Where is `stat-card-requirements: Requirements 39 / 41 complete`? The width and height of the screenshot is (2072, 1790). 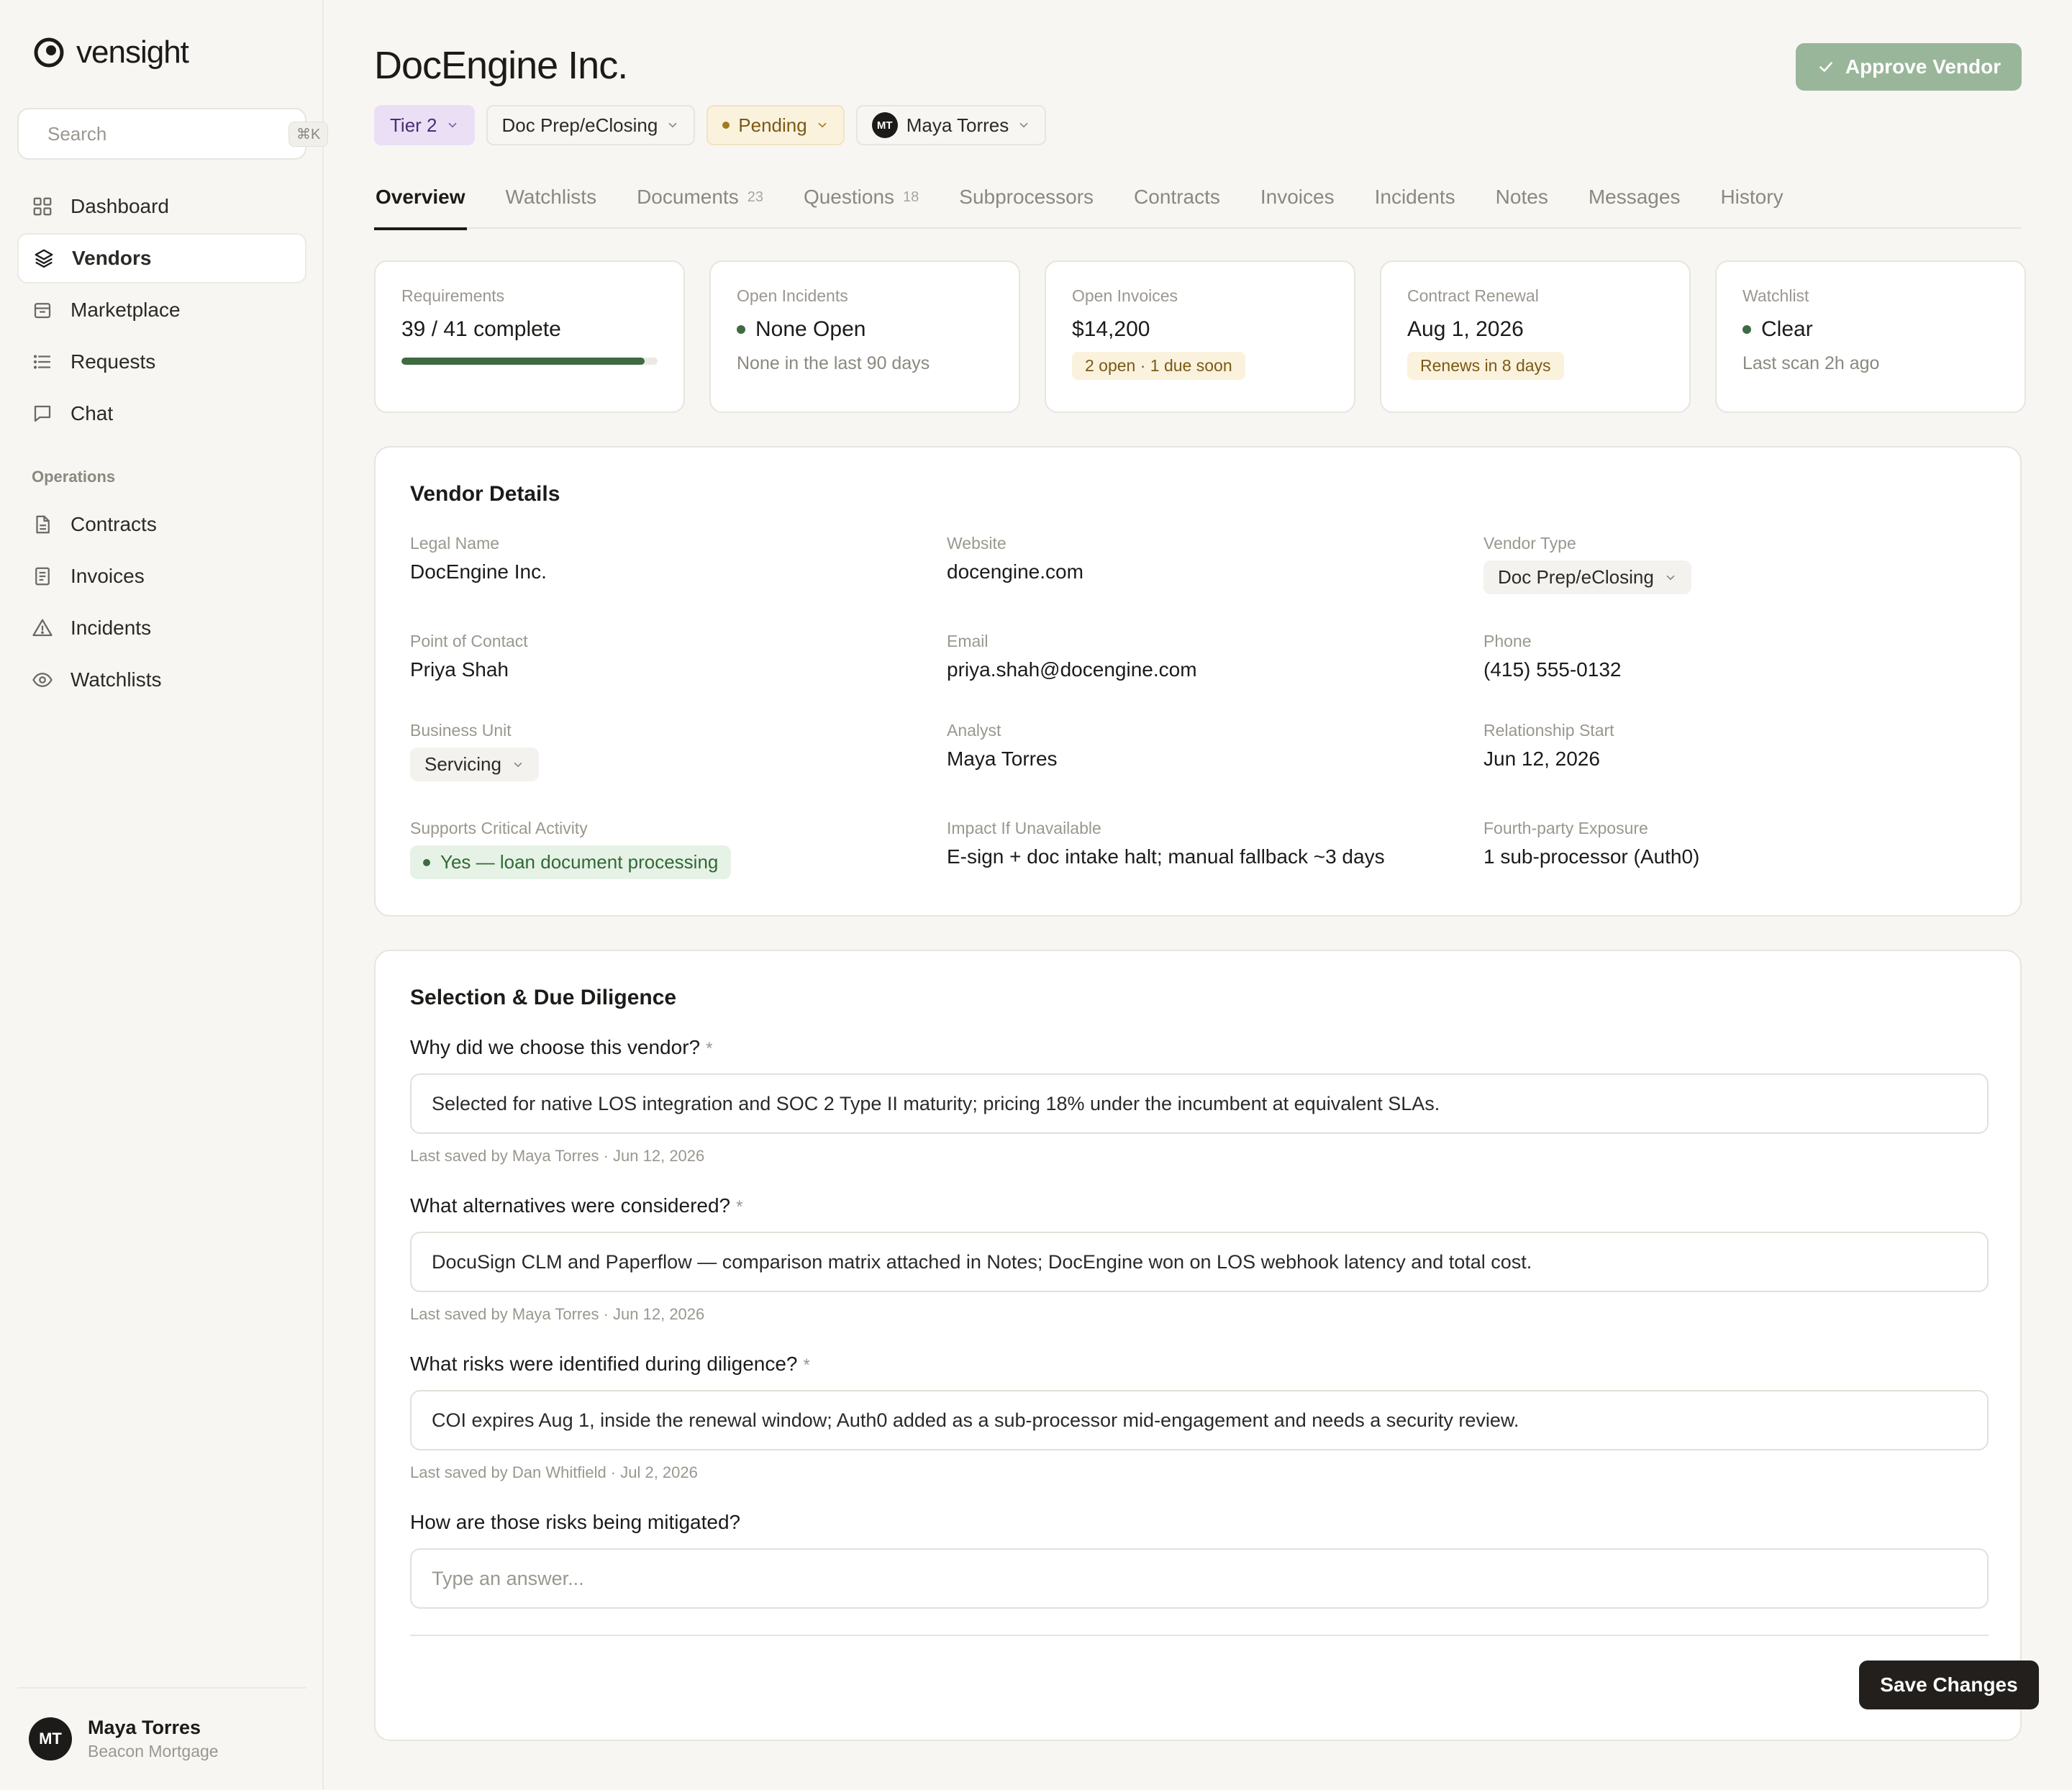 stat-card-requirements: Requirements 39 / 41 complete is located at coordinates (530, 336).